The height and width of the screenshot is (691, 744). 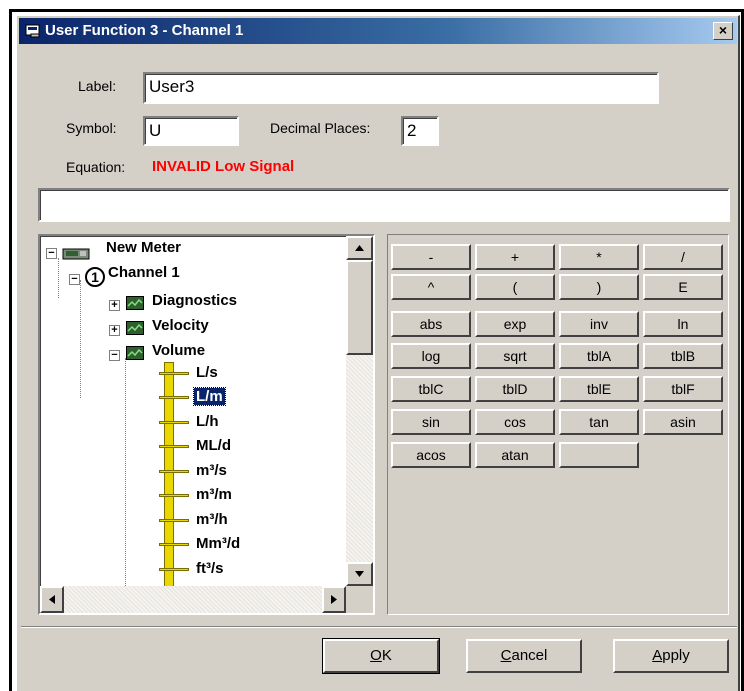 What do you see at coordinates (359, 574) in the screenshot?
I see `scroll-down-button` at bounding box center [359, 574].